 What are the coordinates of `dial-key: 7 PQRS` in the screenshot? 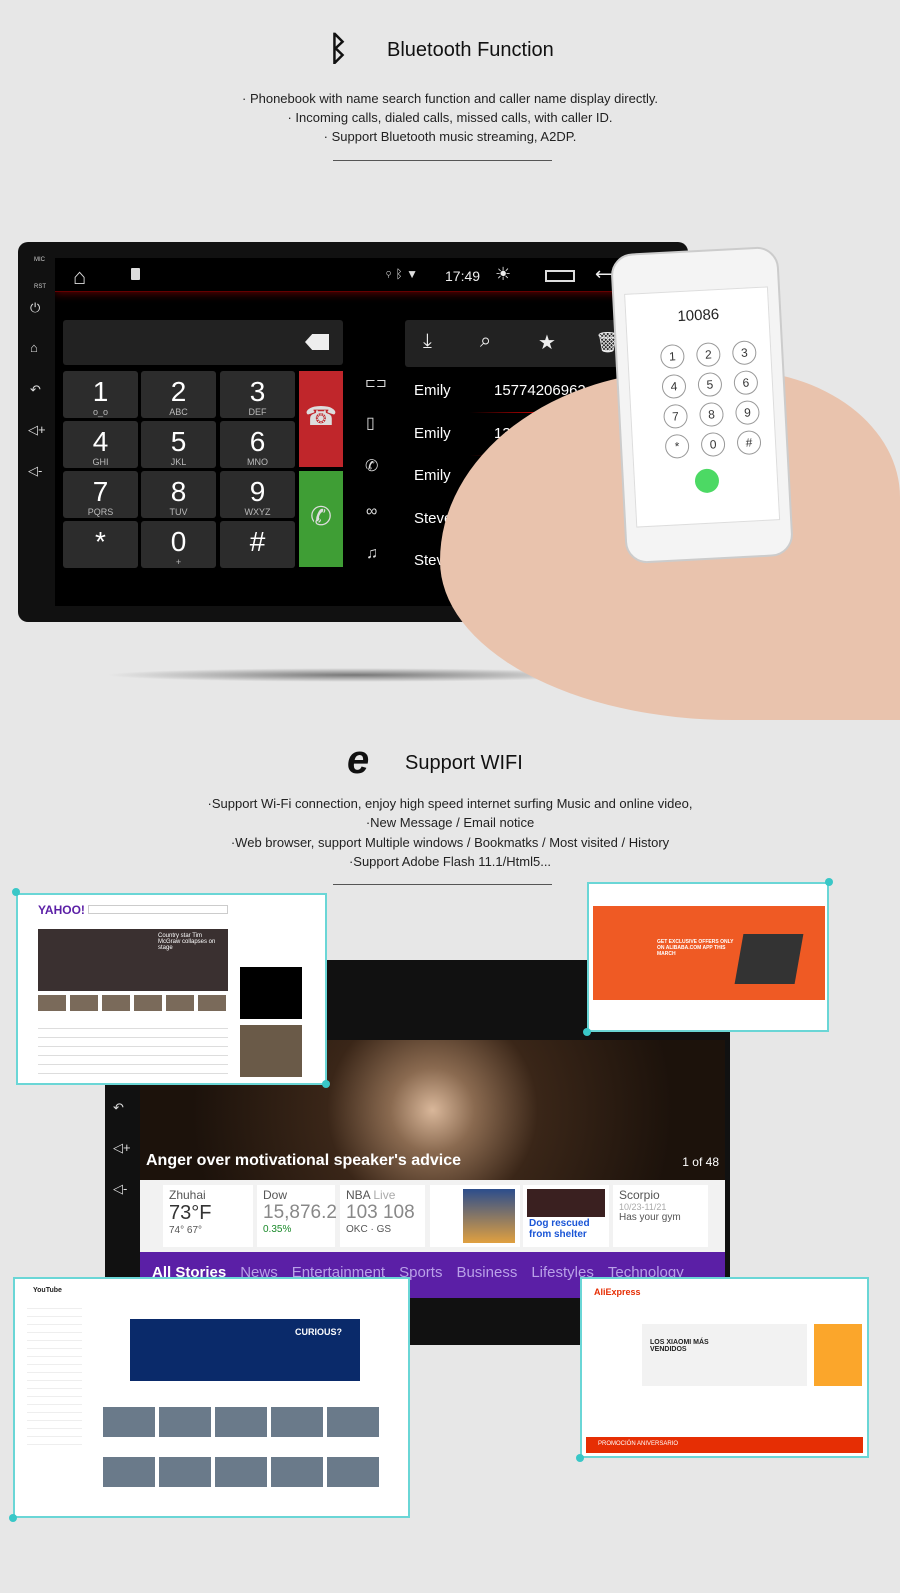 It's located at (100, 494).